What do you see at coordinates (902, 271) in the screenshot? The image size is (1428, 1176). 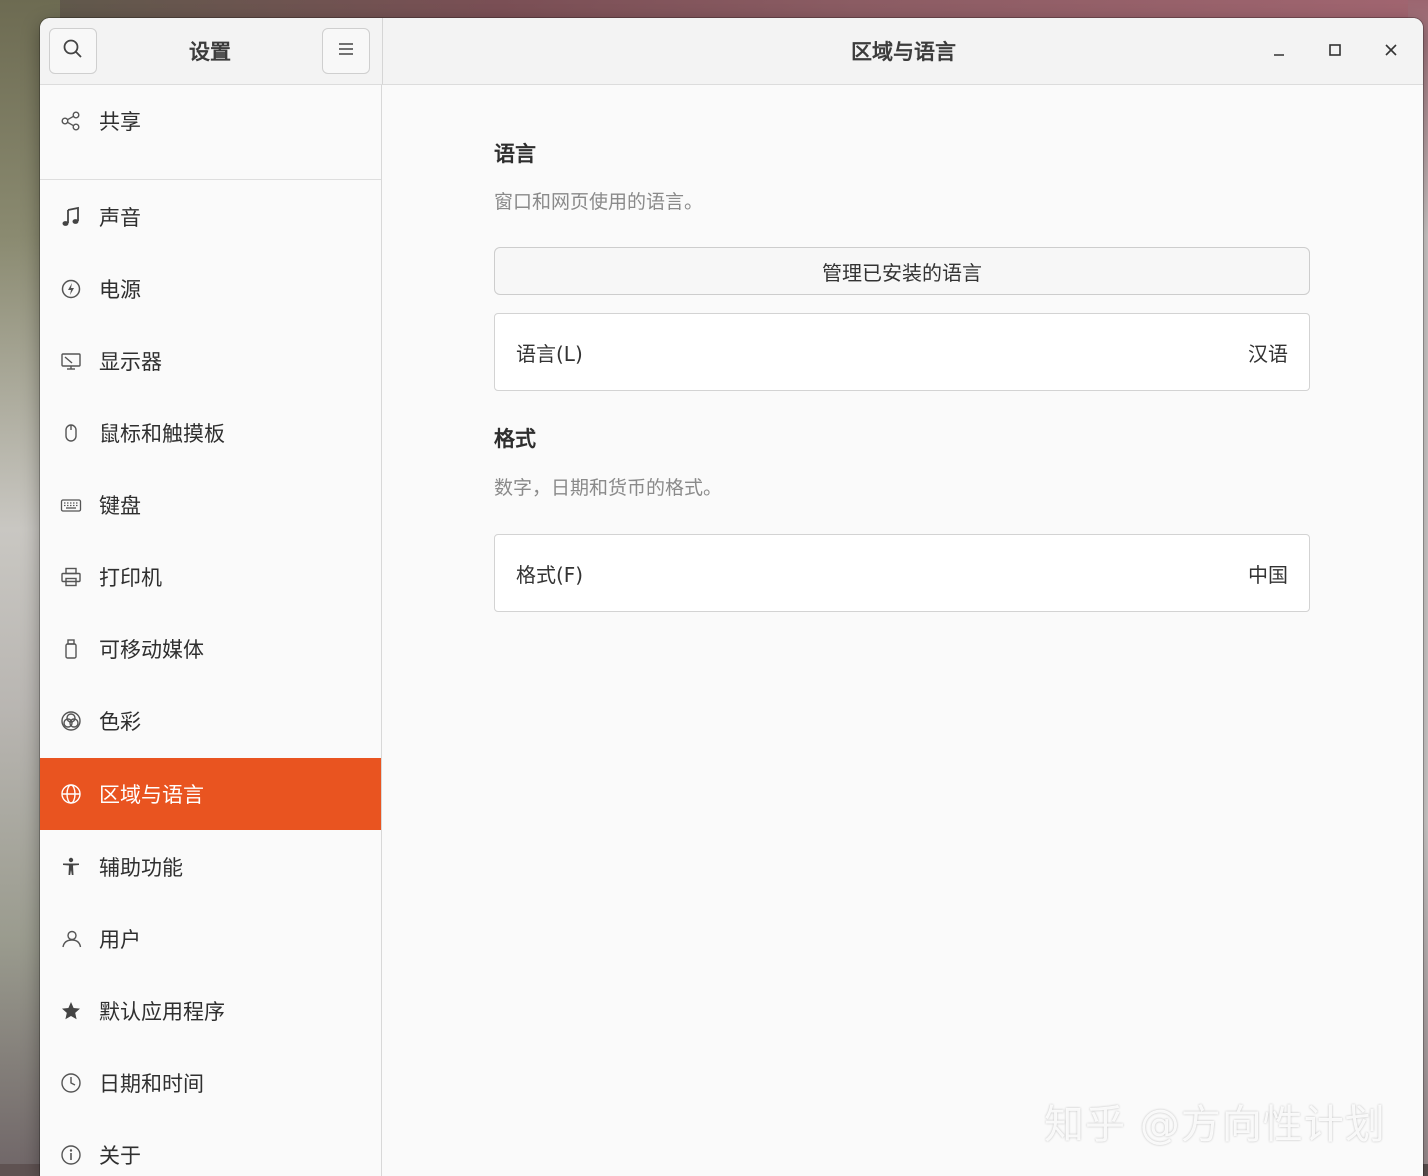 I see `manage-installed-languages-button: 管理已安装的语言` at bounding box center [902, 271].